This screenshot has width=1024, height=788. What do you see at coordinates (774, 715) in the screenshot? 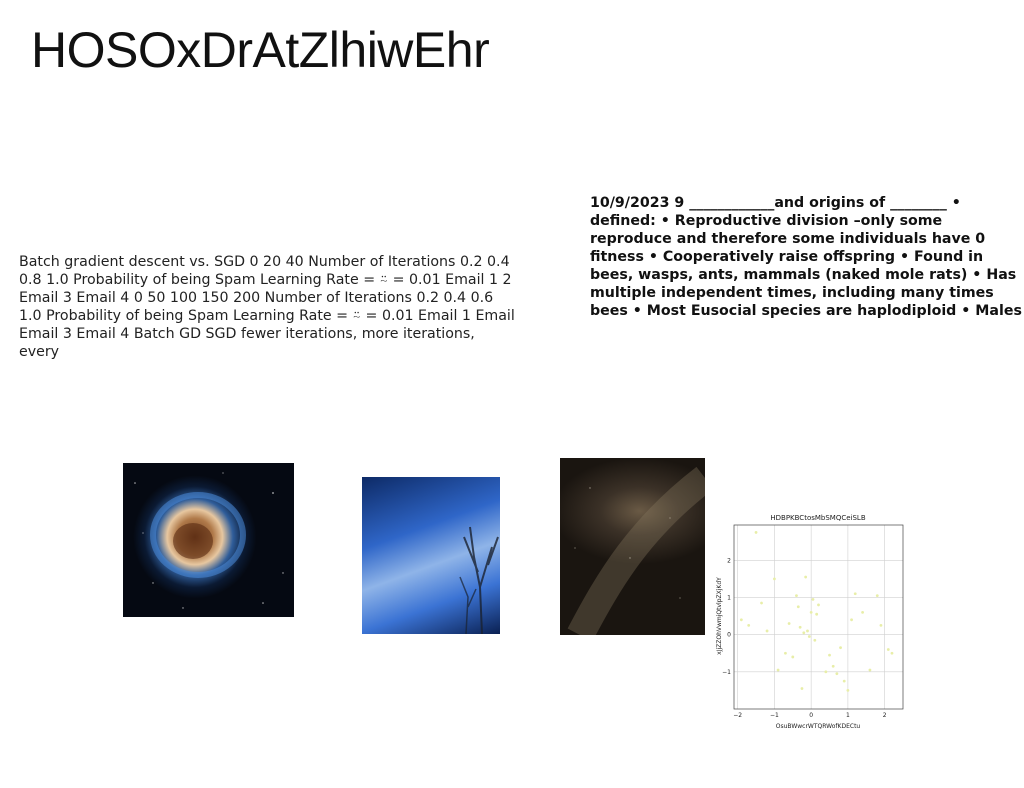
I see `x-tick-label: −1` at bounding box center [774, 715].